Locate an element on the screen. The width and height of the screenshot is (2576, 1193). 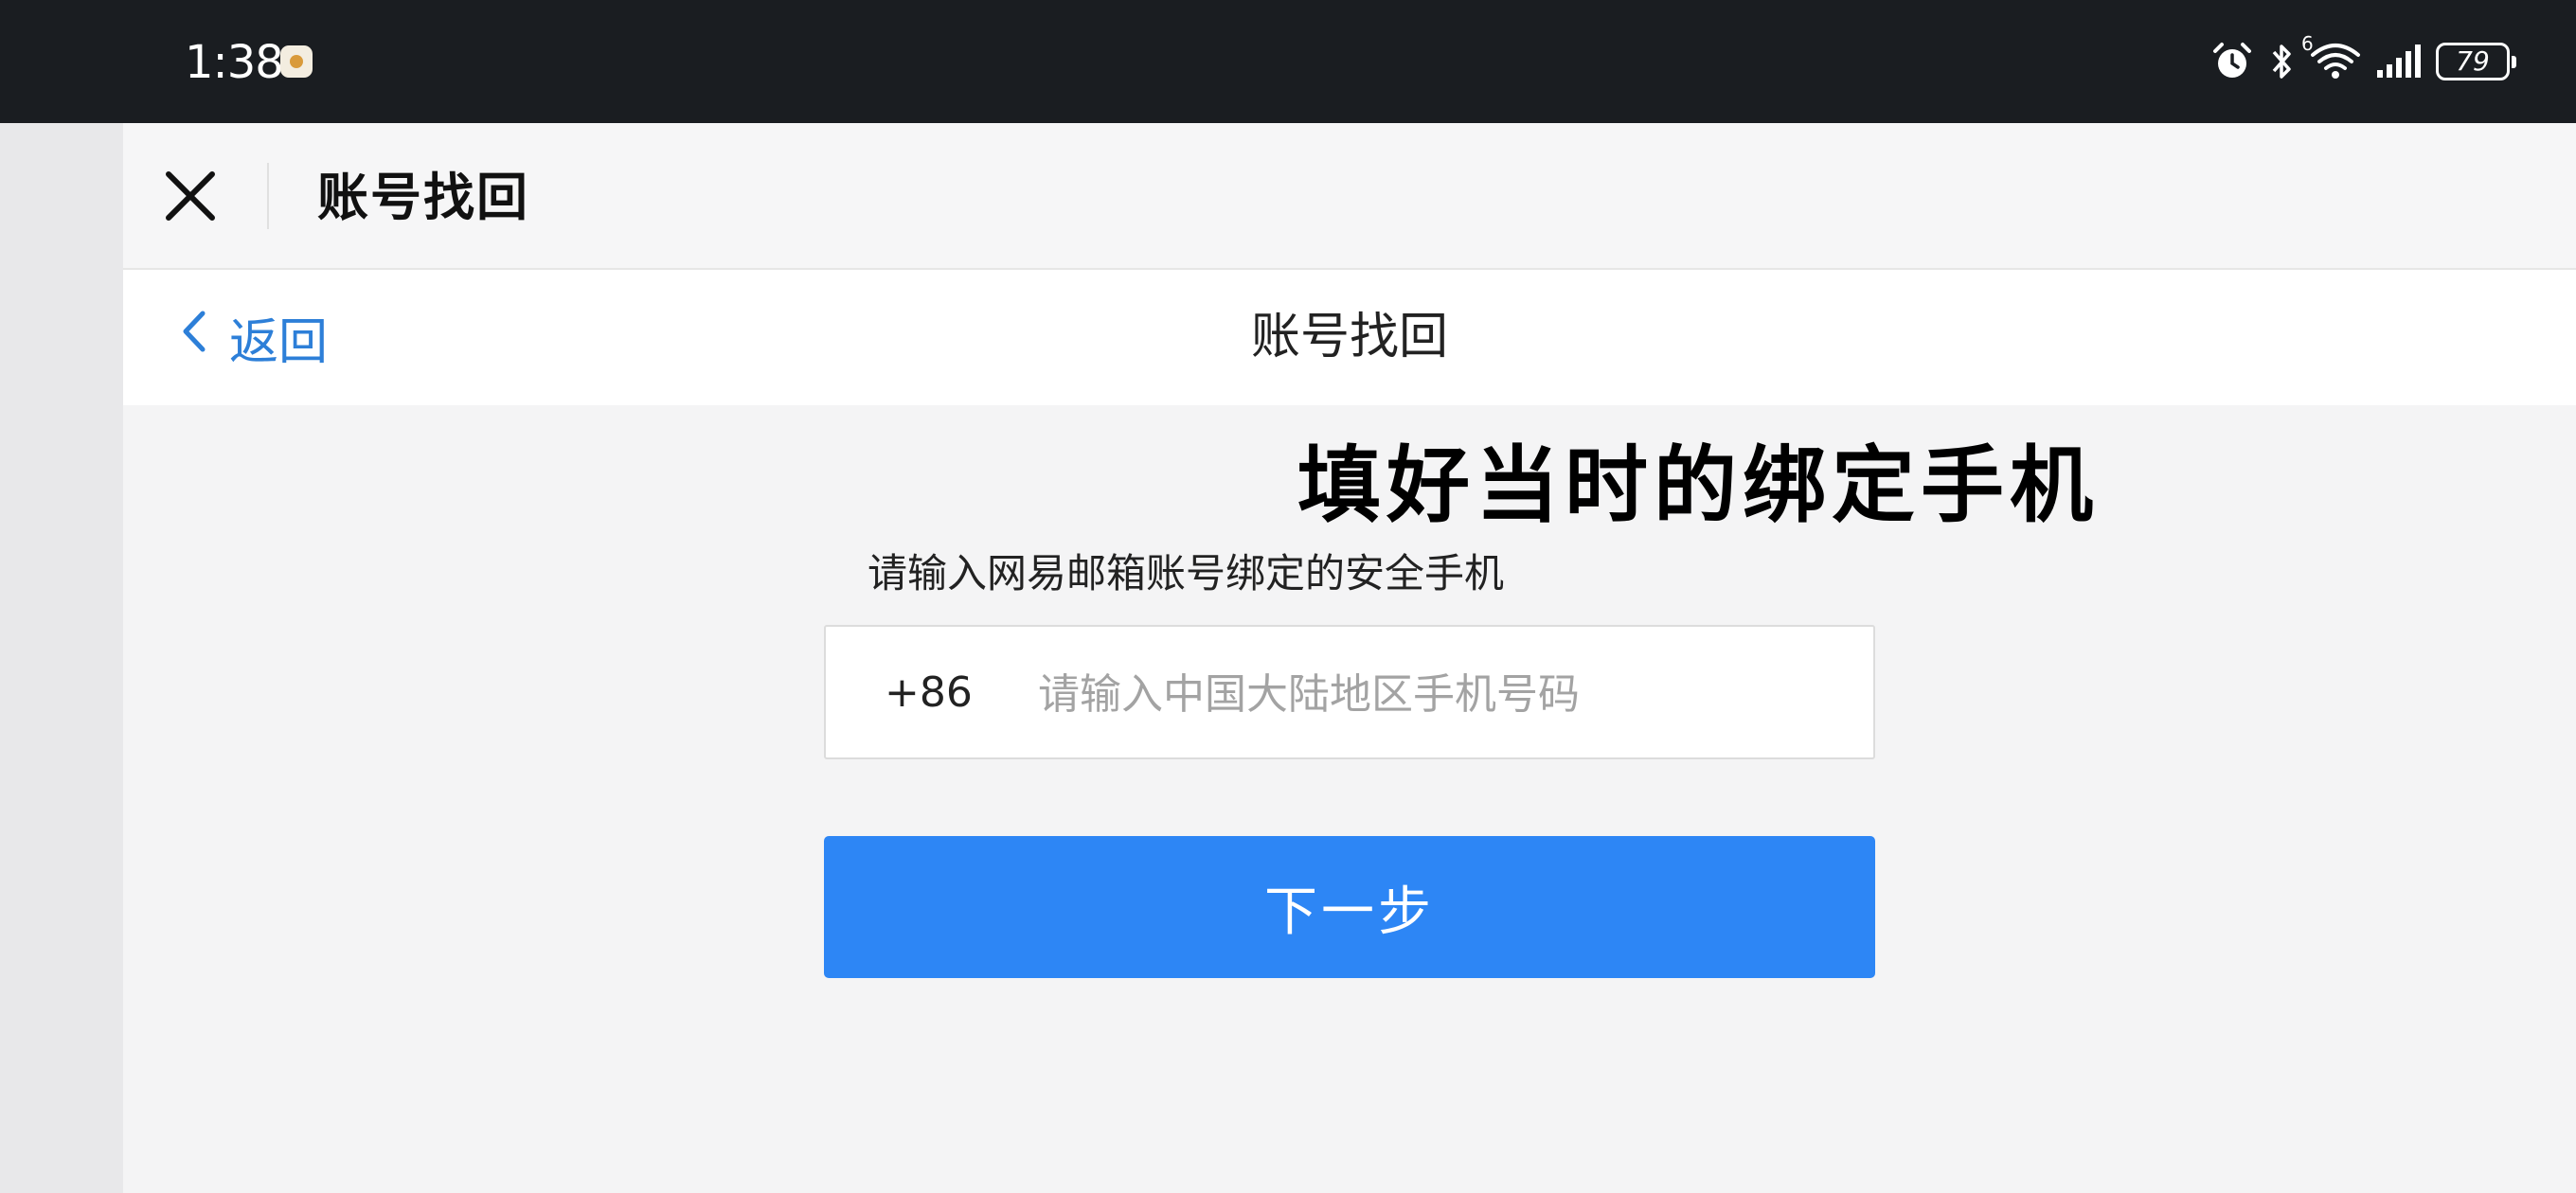
page-title: 账号找回 is located at coordinates (1349, 337).